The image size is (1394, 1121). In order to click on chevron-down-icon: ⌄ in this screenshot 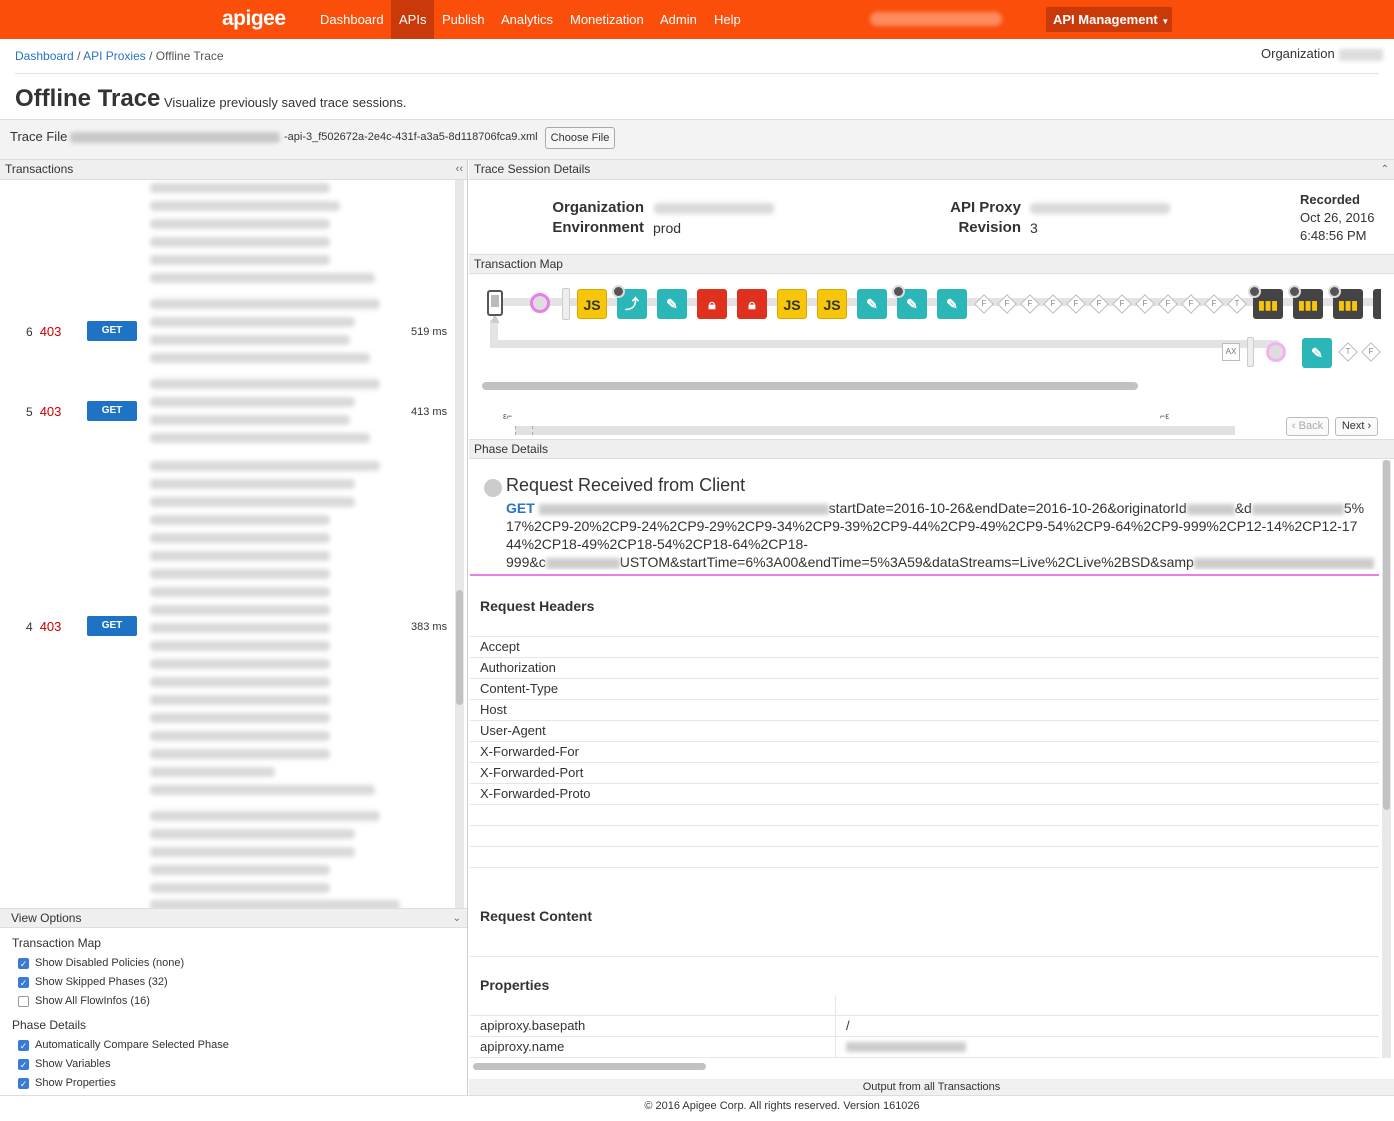, I will do `click(457, 918)`.